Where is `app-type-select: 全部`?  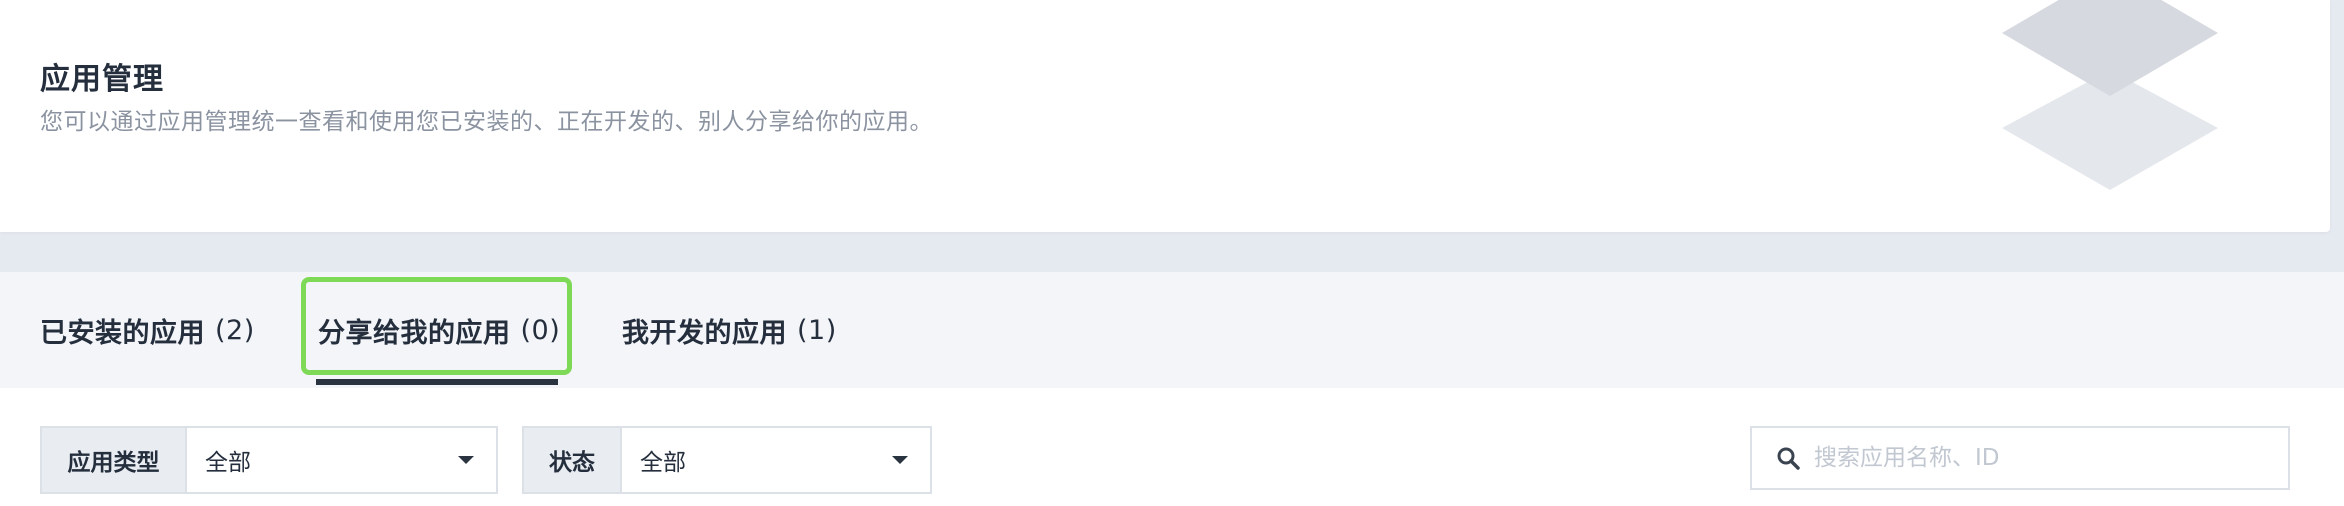
app-type-select: 全部 is located at coordinates (341, 460).